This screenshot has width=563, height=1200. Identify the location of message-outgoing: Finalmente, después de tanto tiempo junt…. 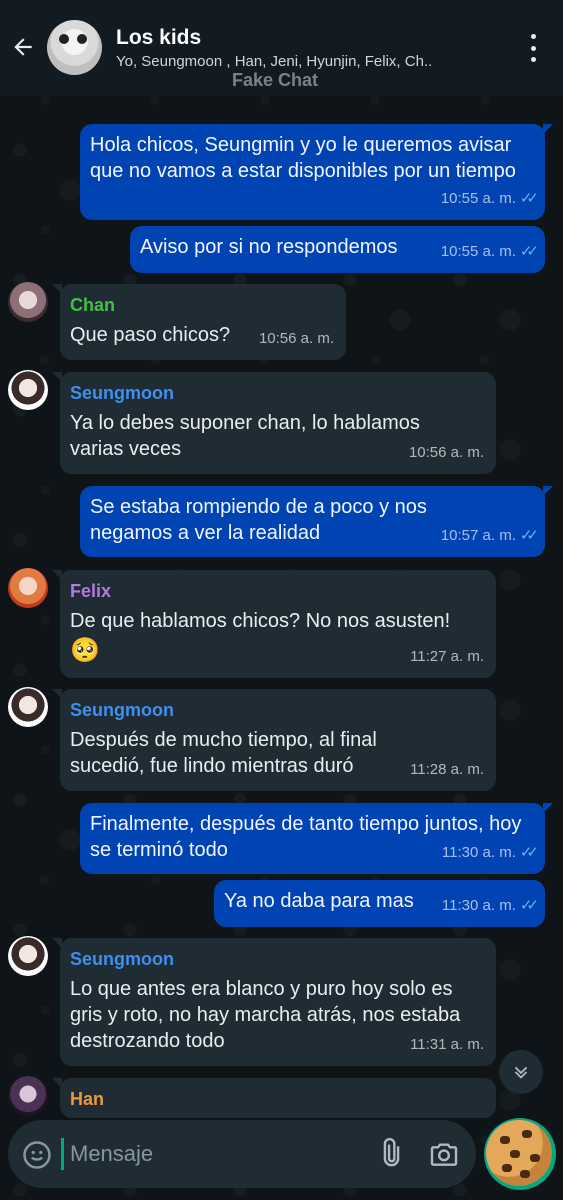
(316, 838).